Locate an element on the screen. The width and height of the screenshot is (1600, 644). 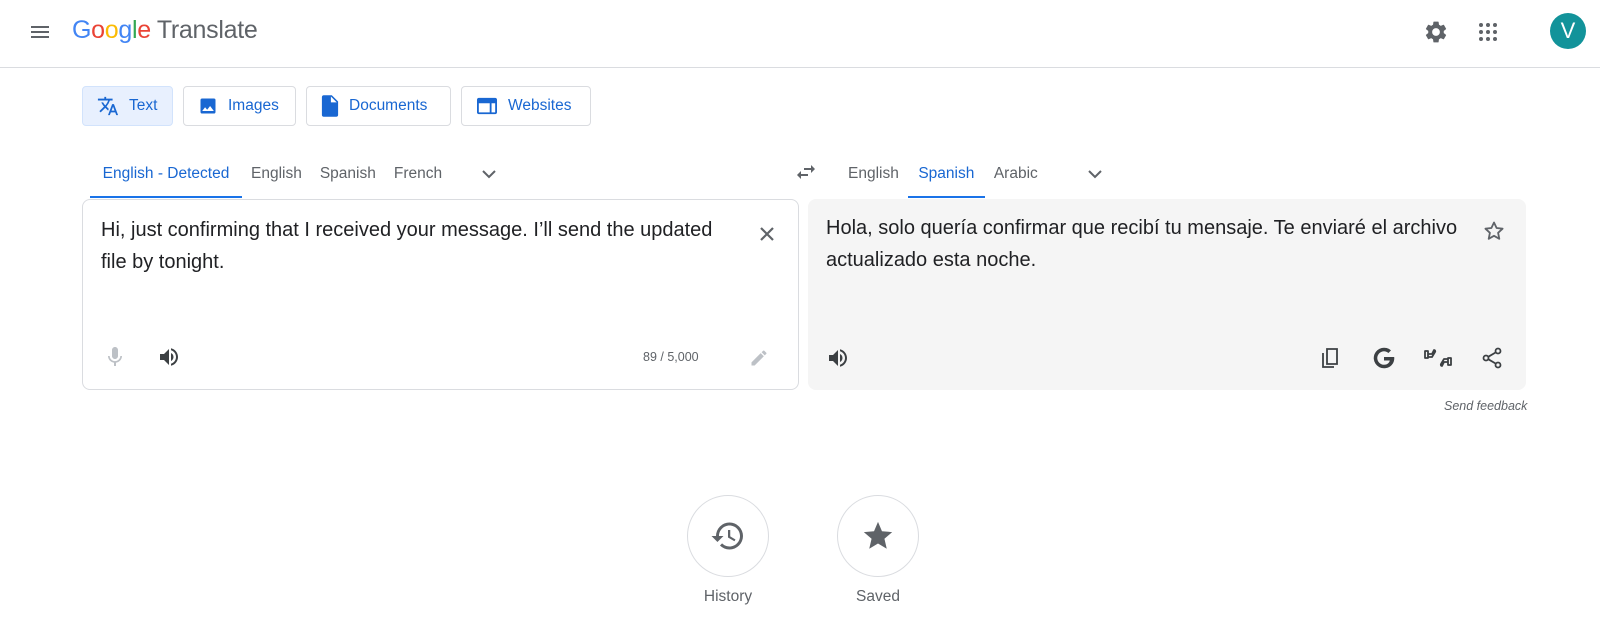
star-icon is located at coordinates (878, 535).